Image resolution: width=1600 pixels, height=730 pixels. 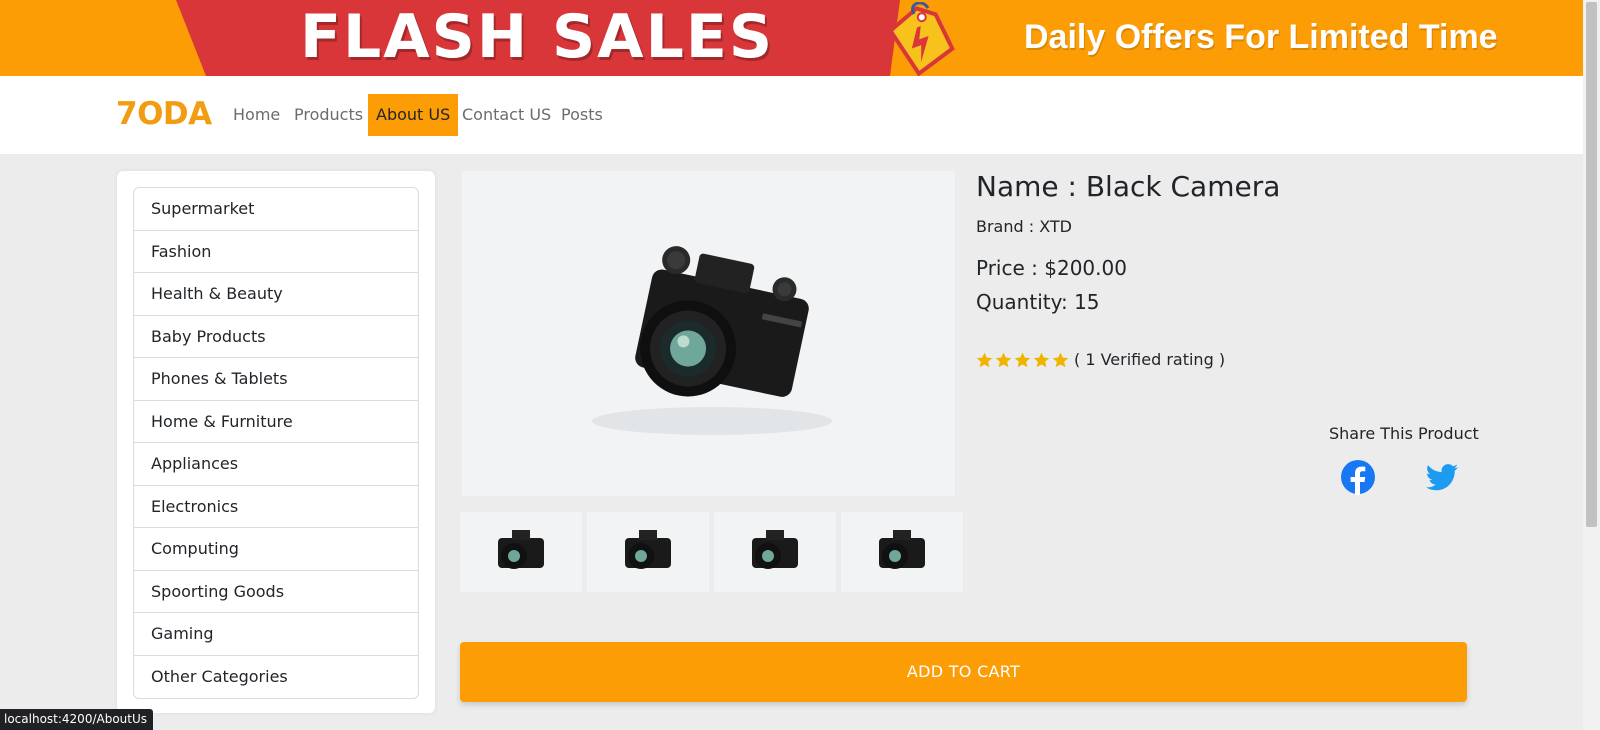 What do you see at coordinates (537, 37) in the screenshot?
I see `banner-flash-text: FLASH SALES` at bounding box center [537, 37].